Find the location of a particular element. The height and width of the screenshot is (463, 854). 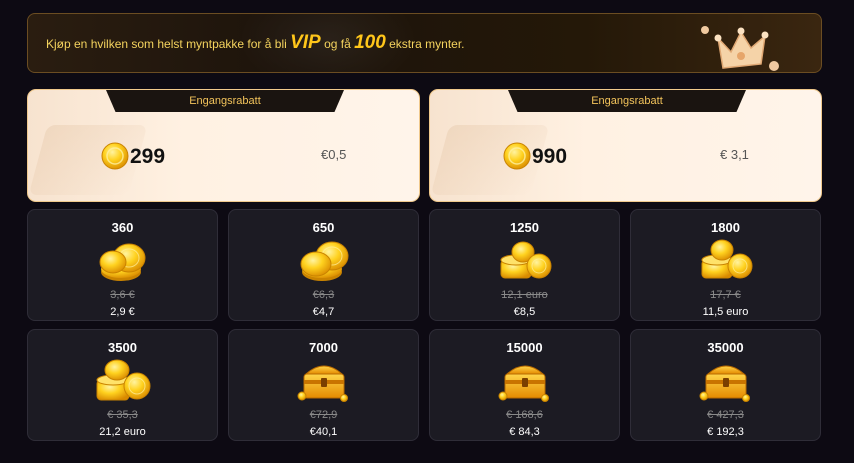

price: 2,9 € is located at coordinates (122, 312).